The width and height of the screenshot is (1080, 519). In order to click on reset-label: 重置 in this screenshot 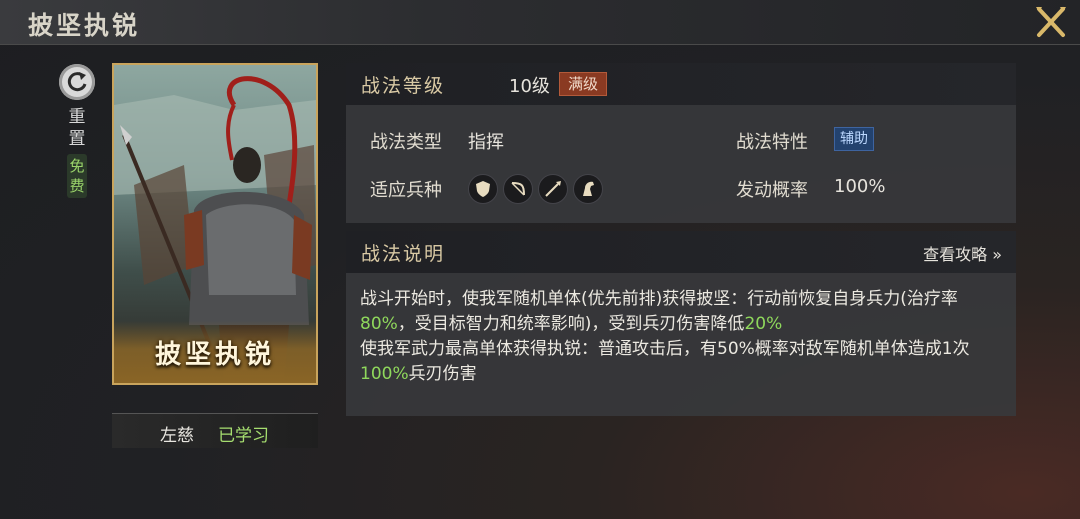, I will do `click(77, 128)`.